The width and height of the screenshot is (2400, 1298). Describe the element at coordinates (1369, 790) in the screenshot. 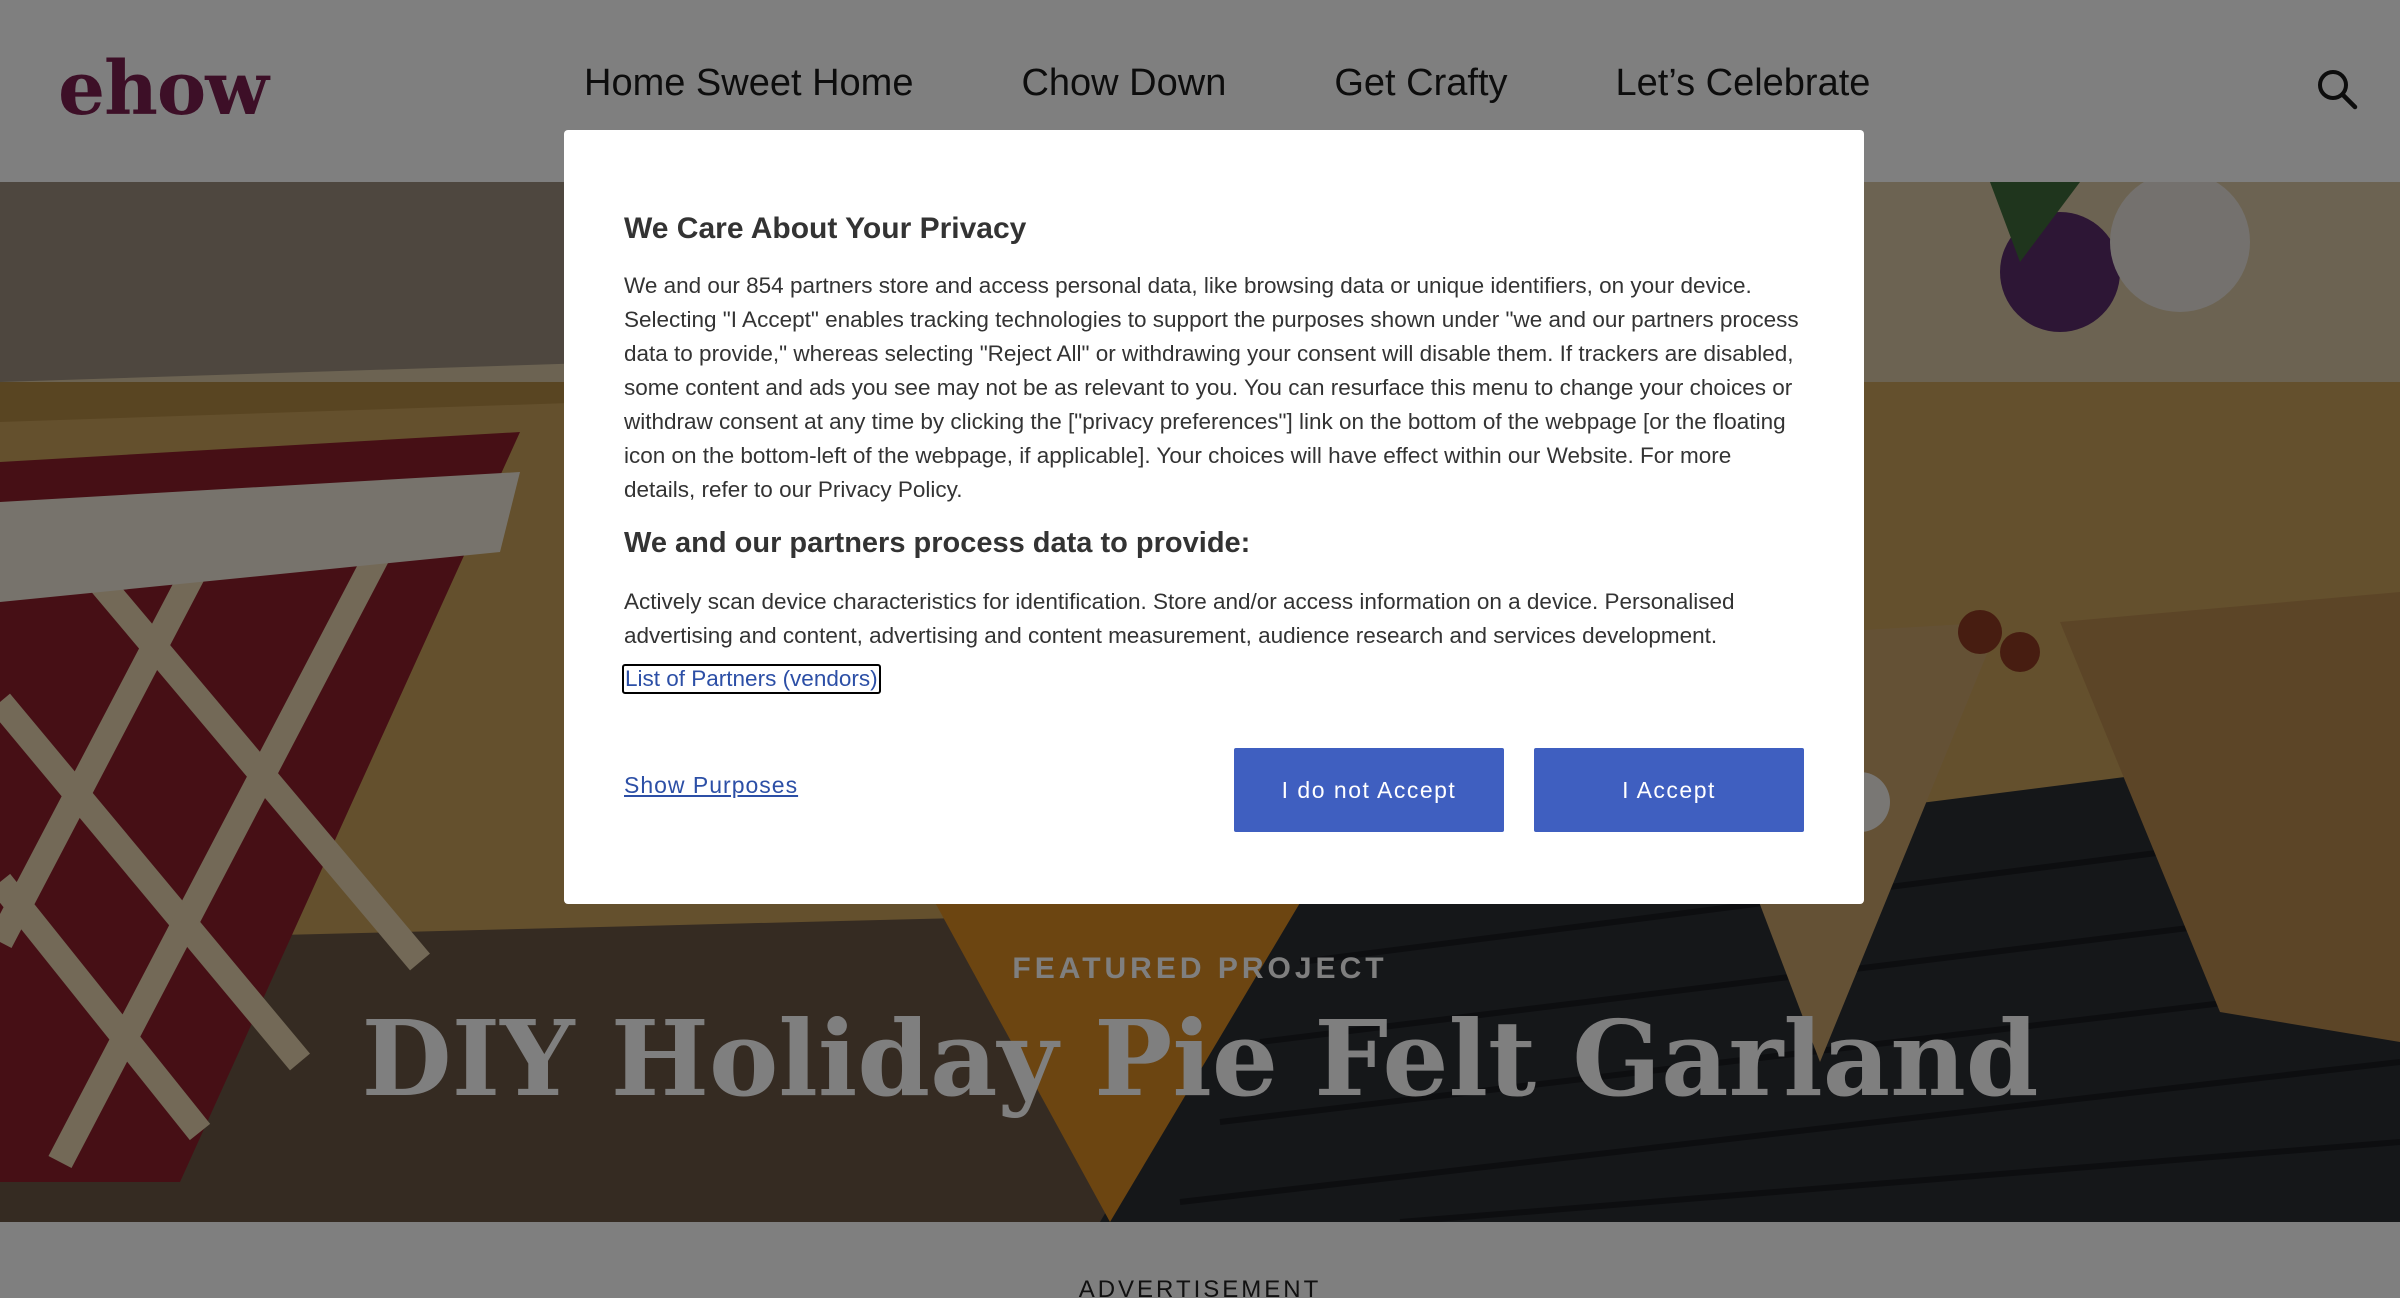

I see `reject-button: I do not Accept` at that location.